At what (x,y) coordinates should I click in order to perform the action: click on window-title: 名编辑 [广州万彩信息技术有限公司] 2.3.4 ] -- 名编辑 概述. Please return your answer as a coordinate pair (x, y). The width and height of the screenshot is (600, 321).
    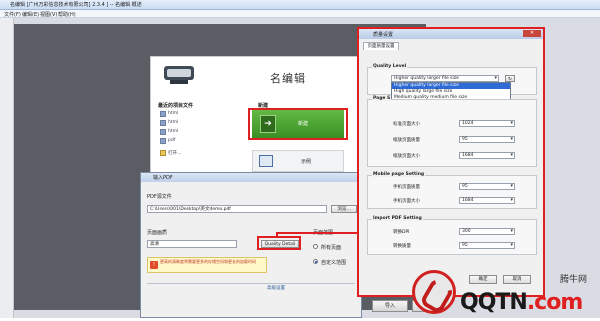
    Looking at the image, I should click on (76, 5).